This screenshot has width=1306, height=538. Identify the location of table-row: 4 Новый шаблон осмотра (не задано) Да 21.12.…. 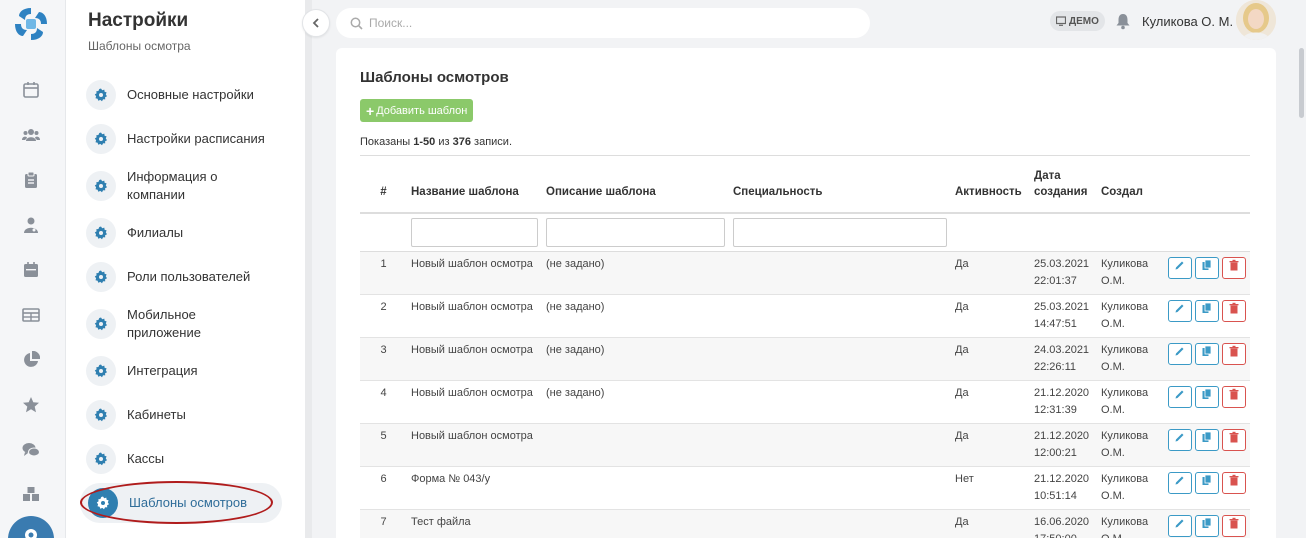
(805, 402).